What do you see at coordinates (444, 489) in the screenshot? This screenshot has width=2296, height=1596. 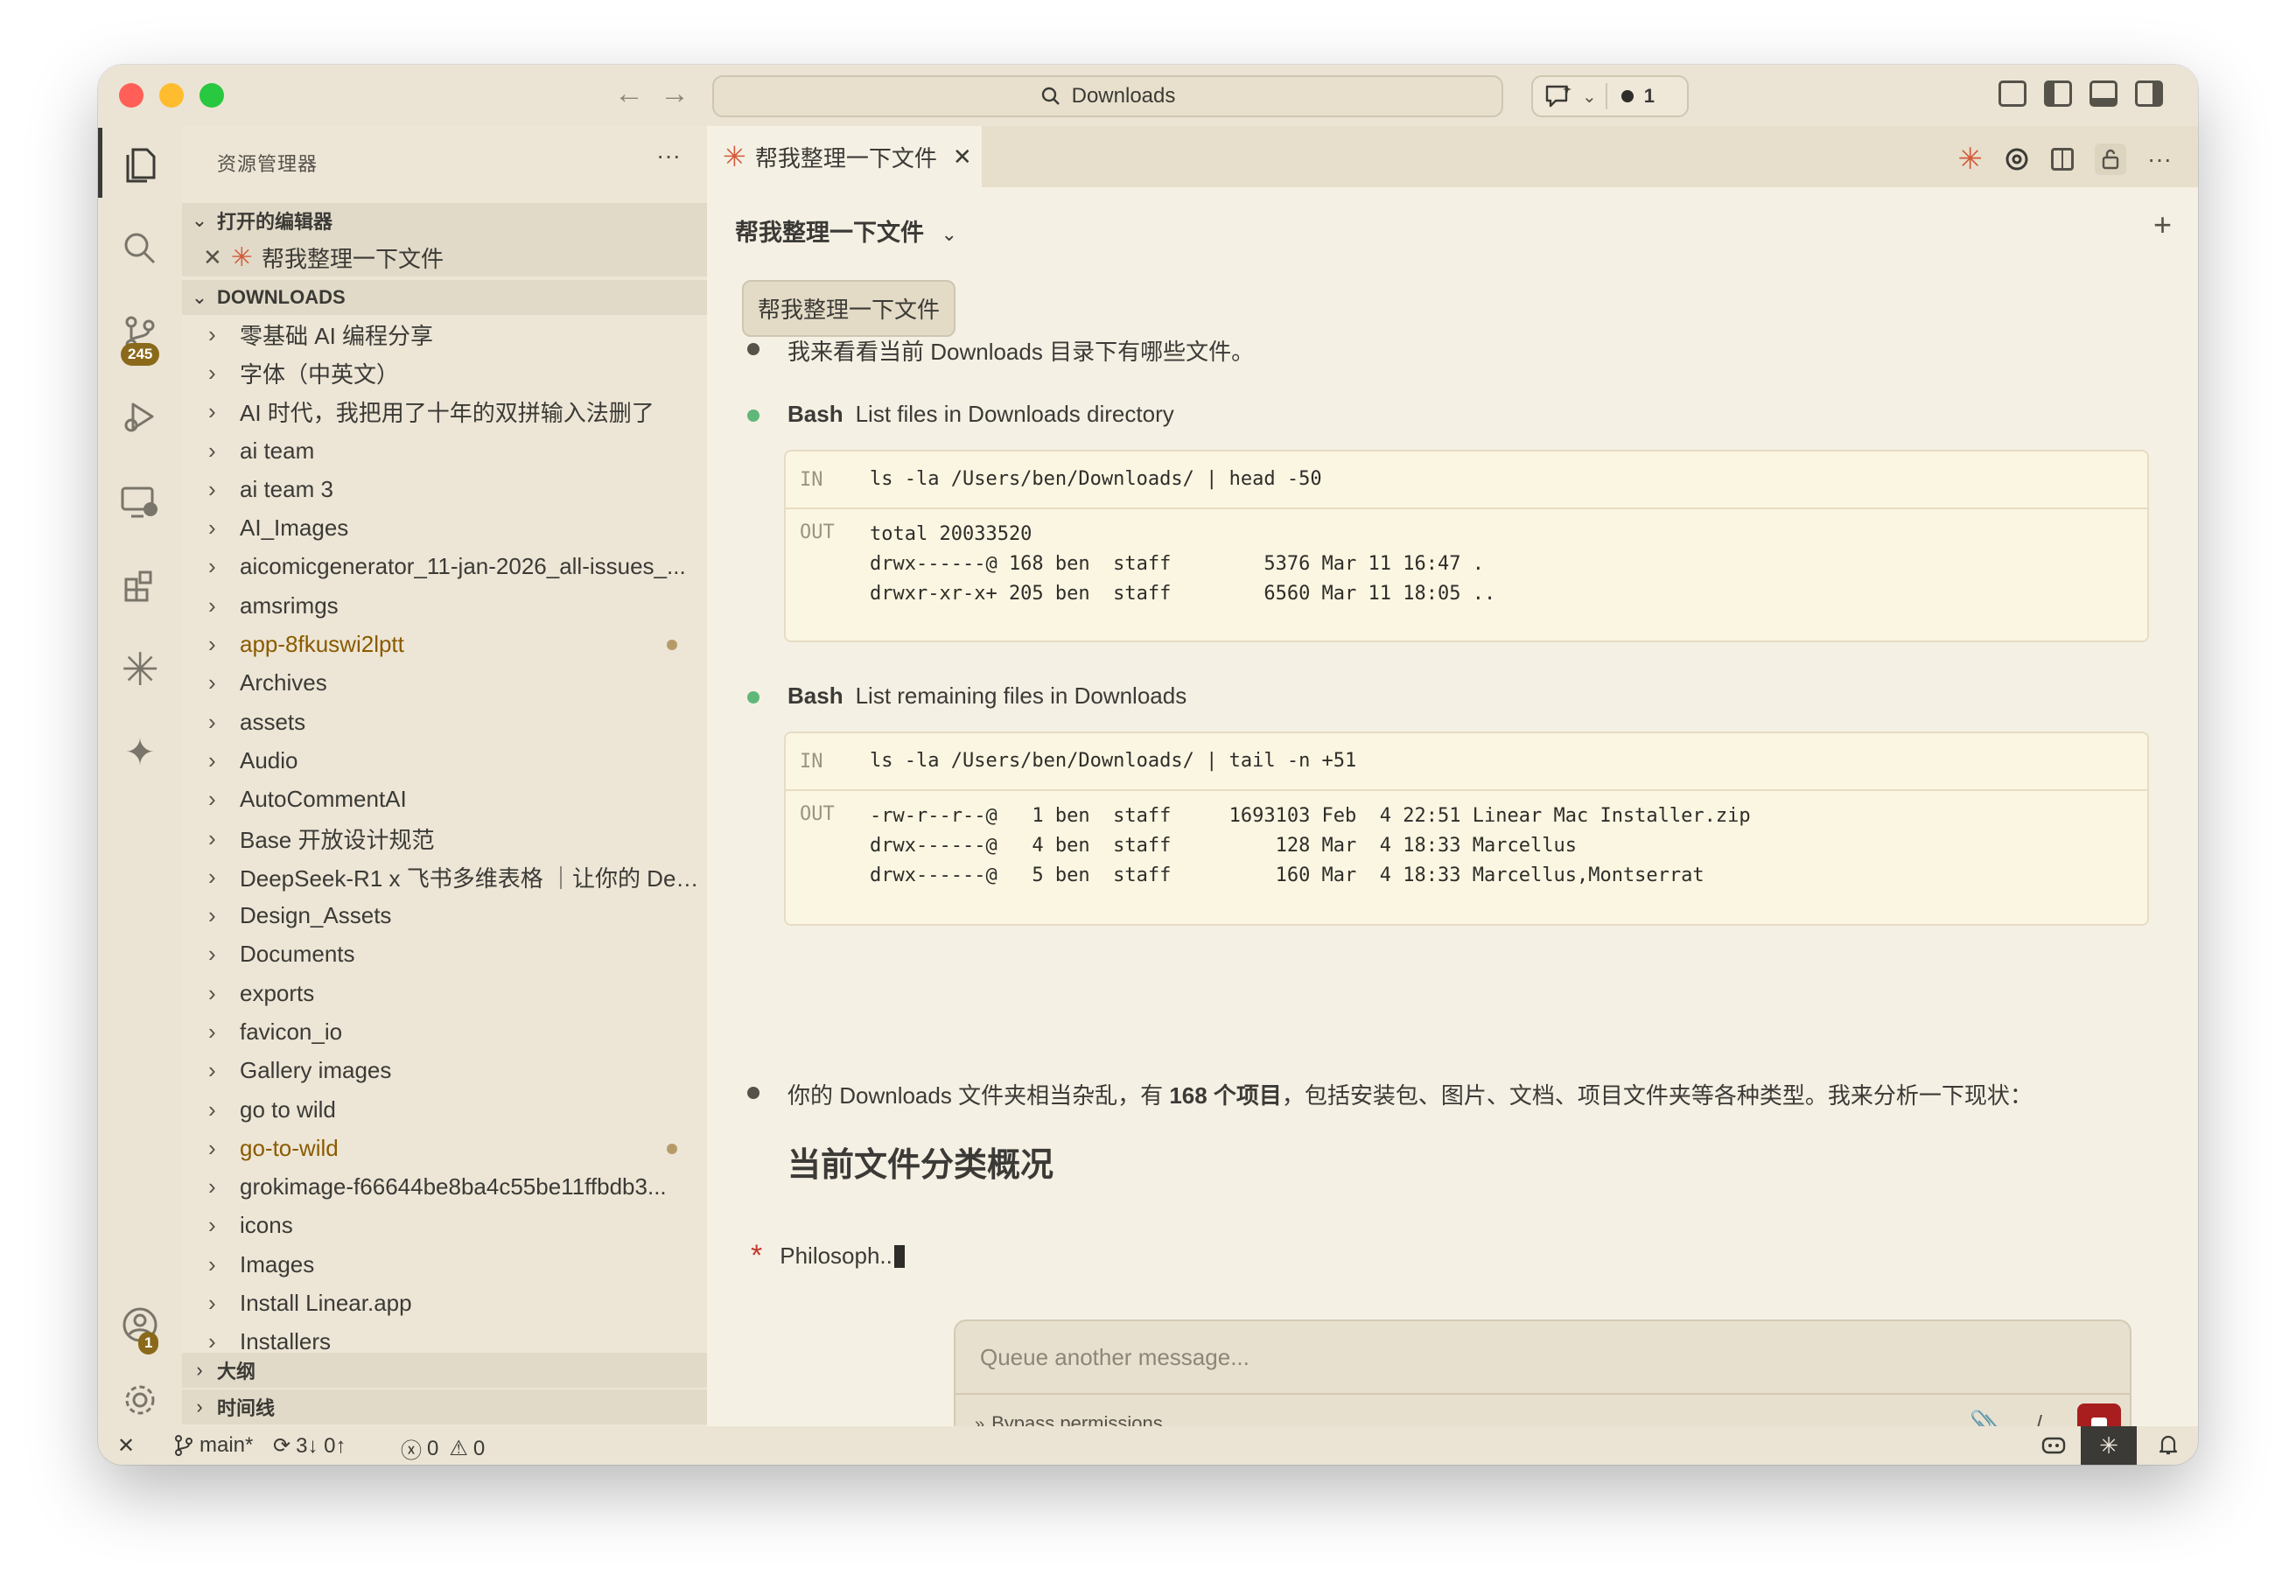 I see `tree-item: › ai team 3` at bounding box center [444, 489].